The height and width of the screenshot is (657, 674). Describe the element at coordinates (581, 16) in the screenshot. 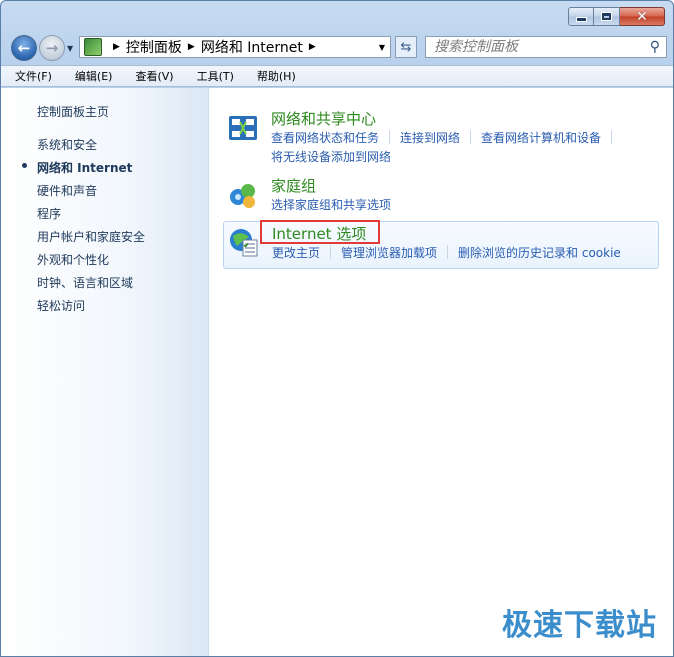

I see `minimize-button` at that location.